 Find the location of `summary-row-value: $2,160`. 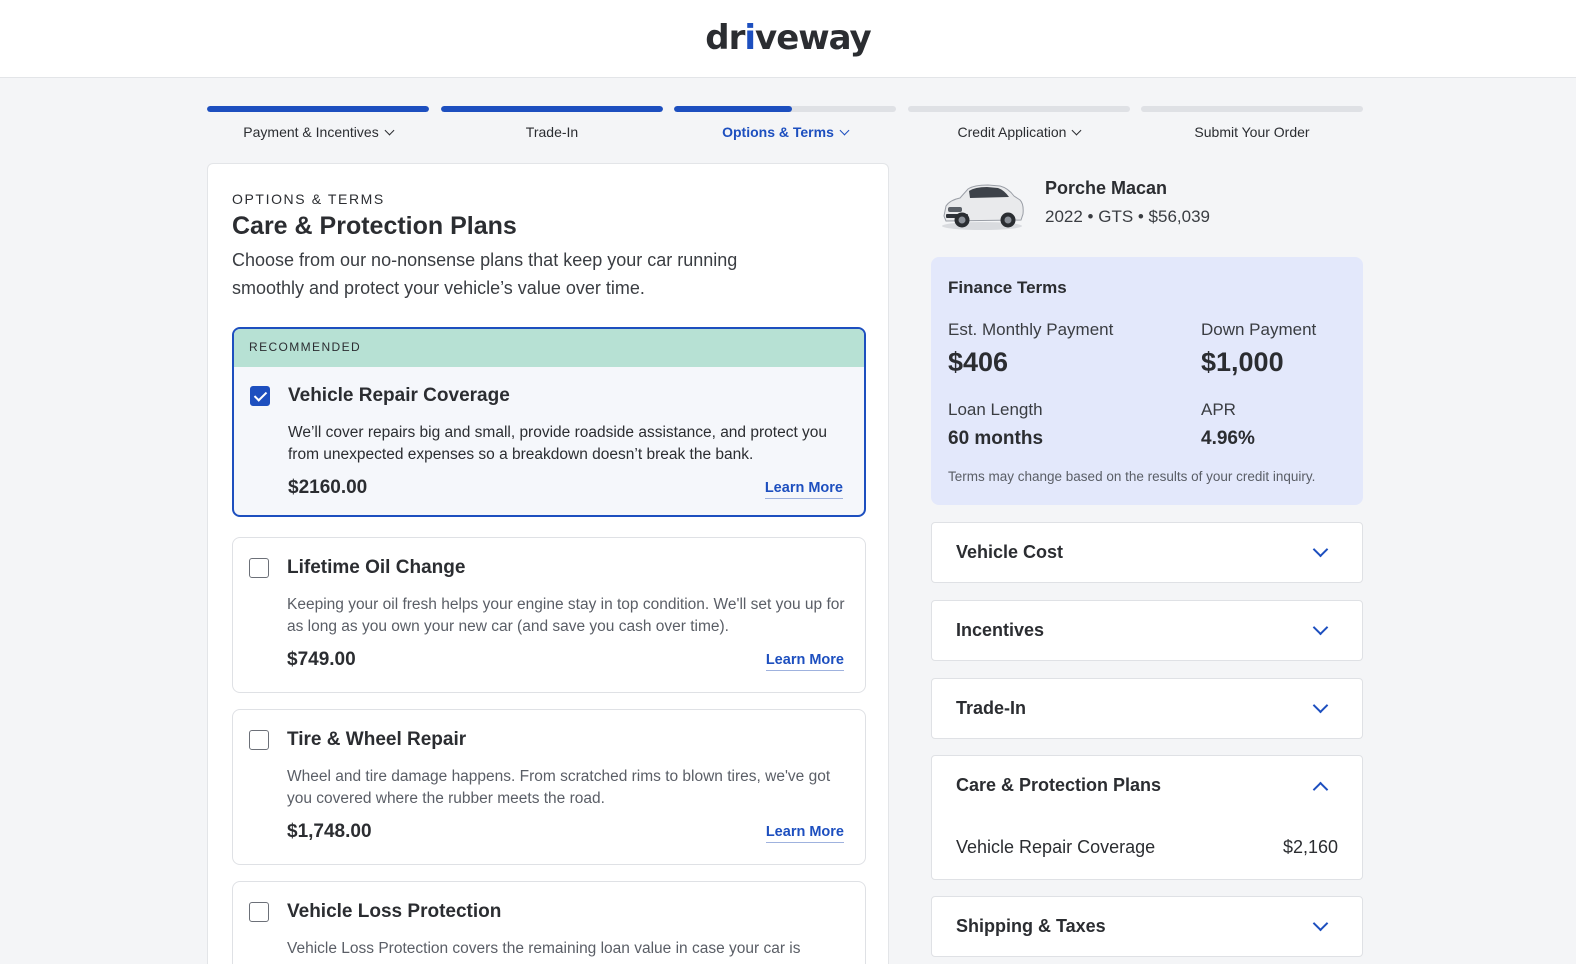

summary-row-value: $2,160 is located at coordinates (1310, 847).